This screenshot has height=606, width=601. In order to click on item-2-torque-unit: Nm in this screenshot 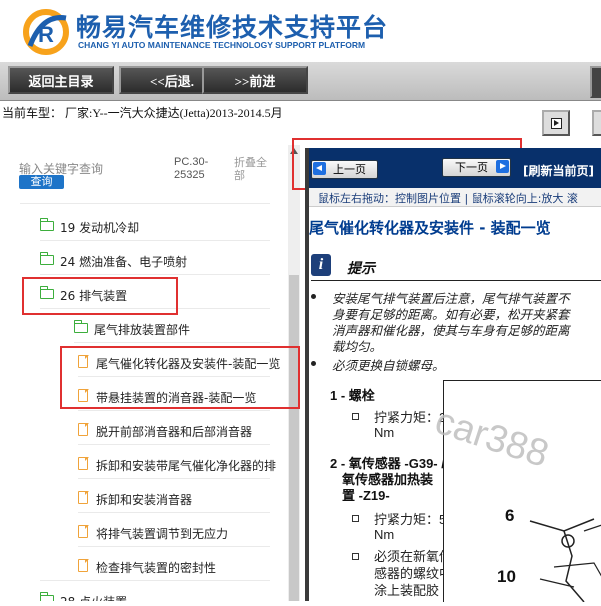, I will do `click(384, 534)`.